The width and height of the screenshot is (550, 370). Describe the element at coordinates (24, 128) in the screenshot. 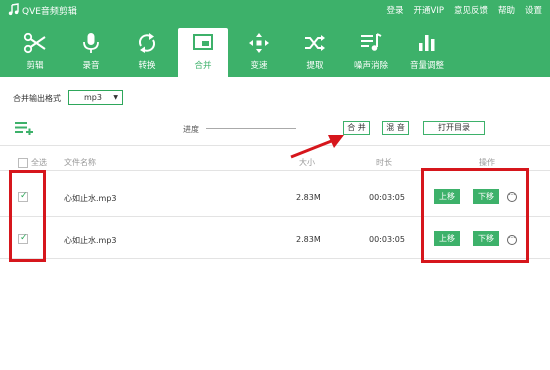

I see `add-file-icon` at that location.